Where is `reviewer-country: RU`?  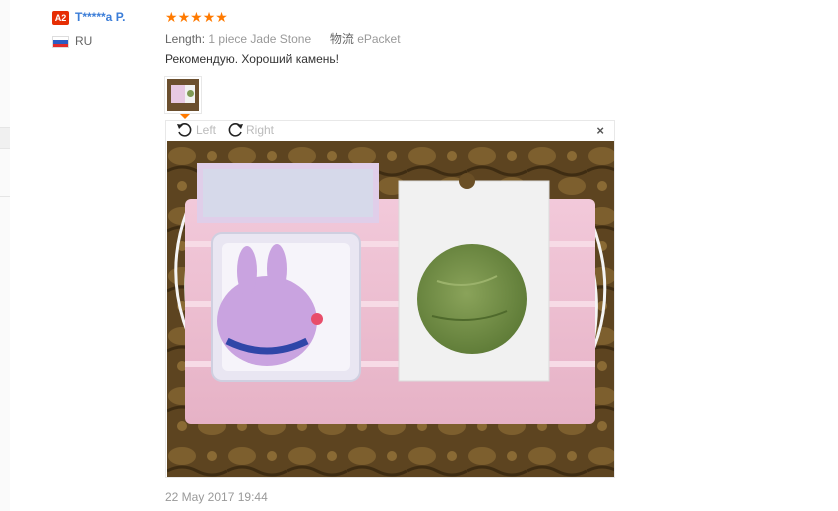 reviewer-country: RU is located at coordinates (84, 41).